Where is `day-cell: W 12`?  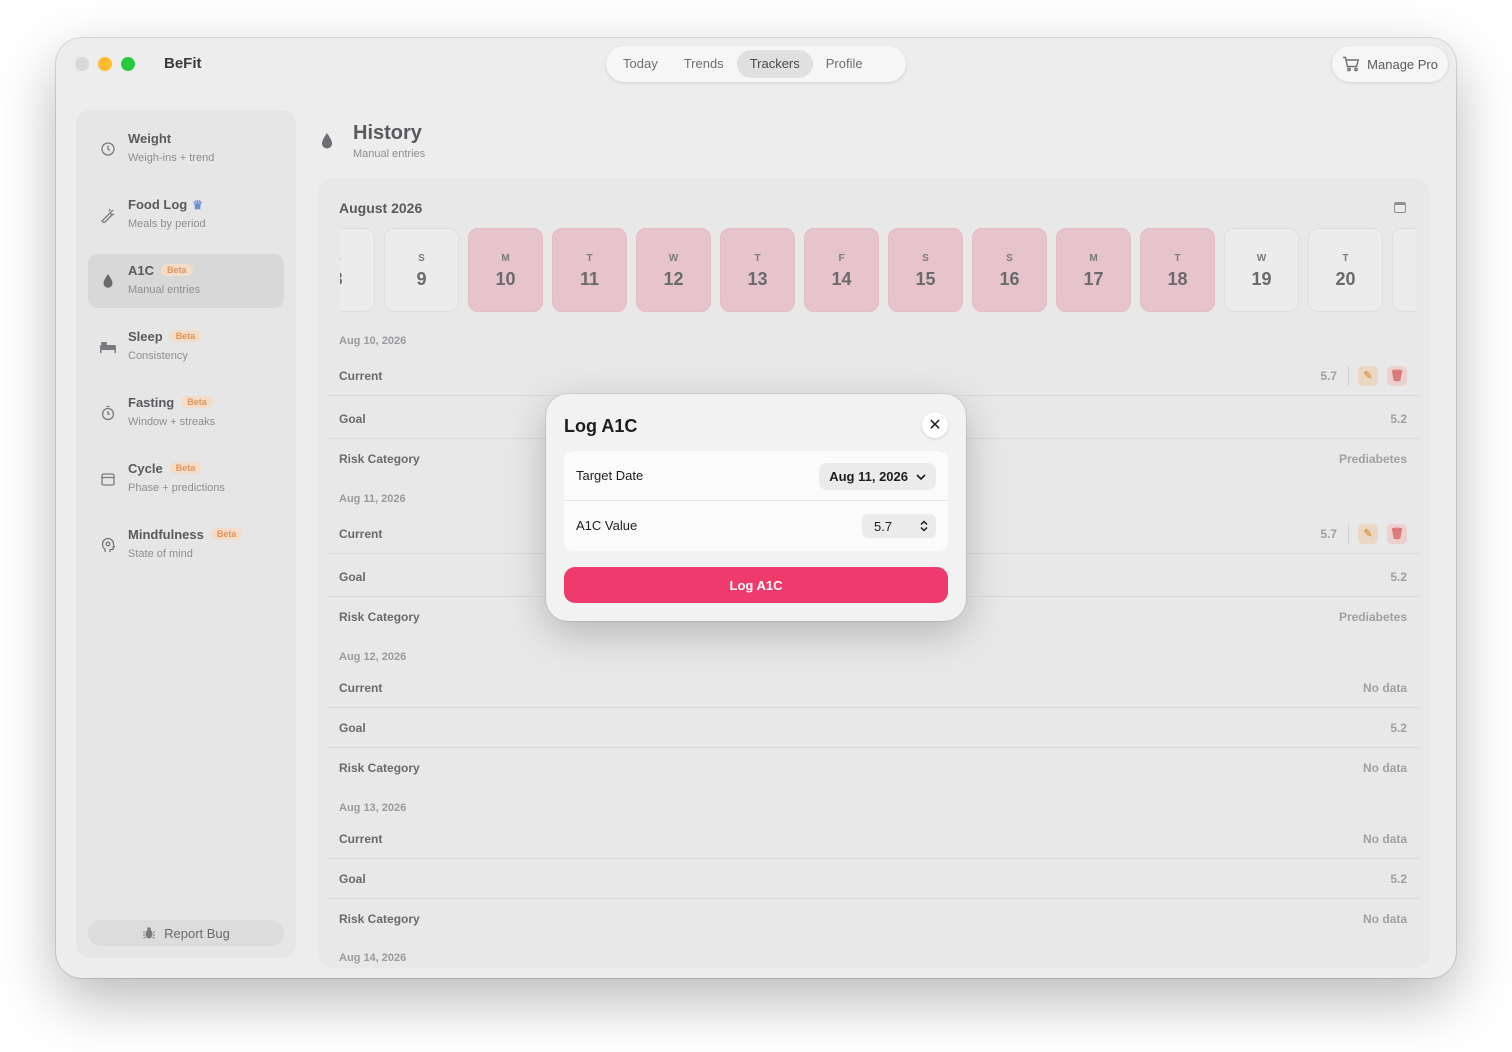 day-cell: W 12 is located at coordinates (673, 270).